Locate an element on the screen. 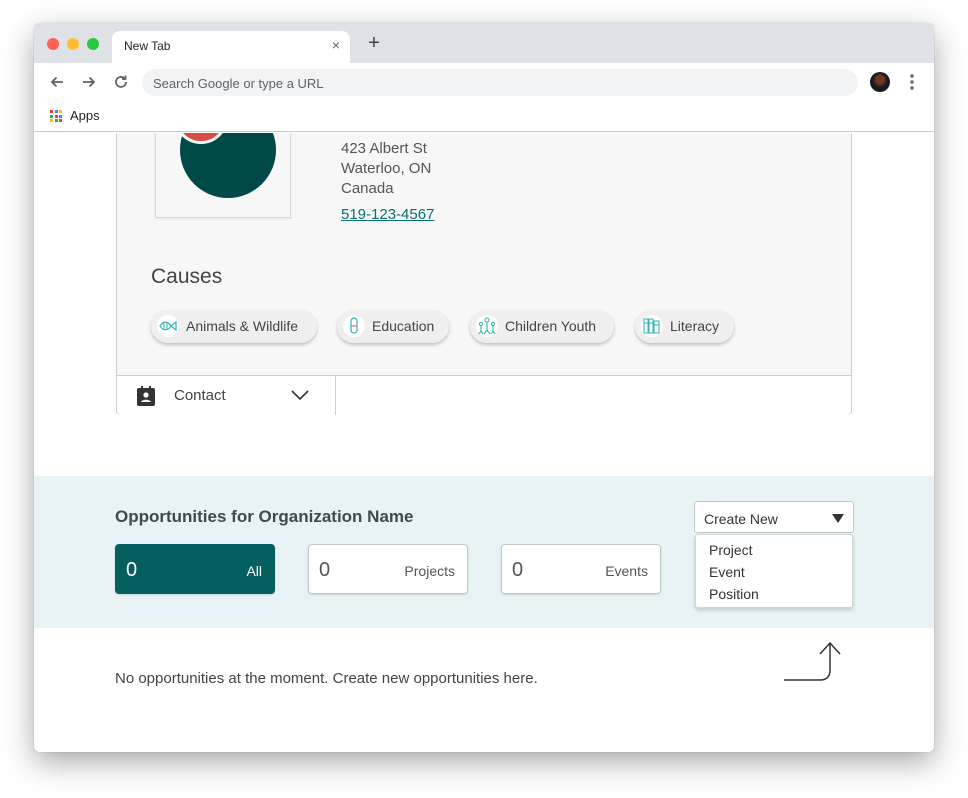  cause-chip-literacy: Literacy is located at coordinates (684, 326).